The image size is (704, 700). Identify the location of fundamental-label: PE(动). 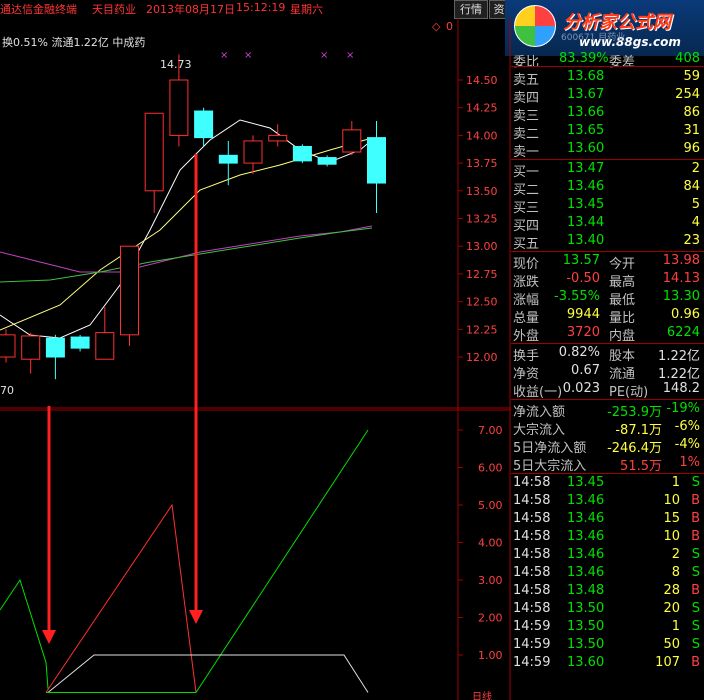
(629, 392).